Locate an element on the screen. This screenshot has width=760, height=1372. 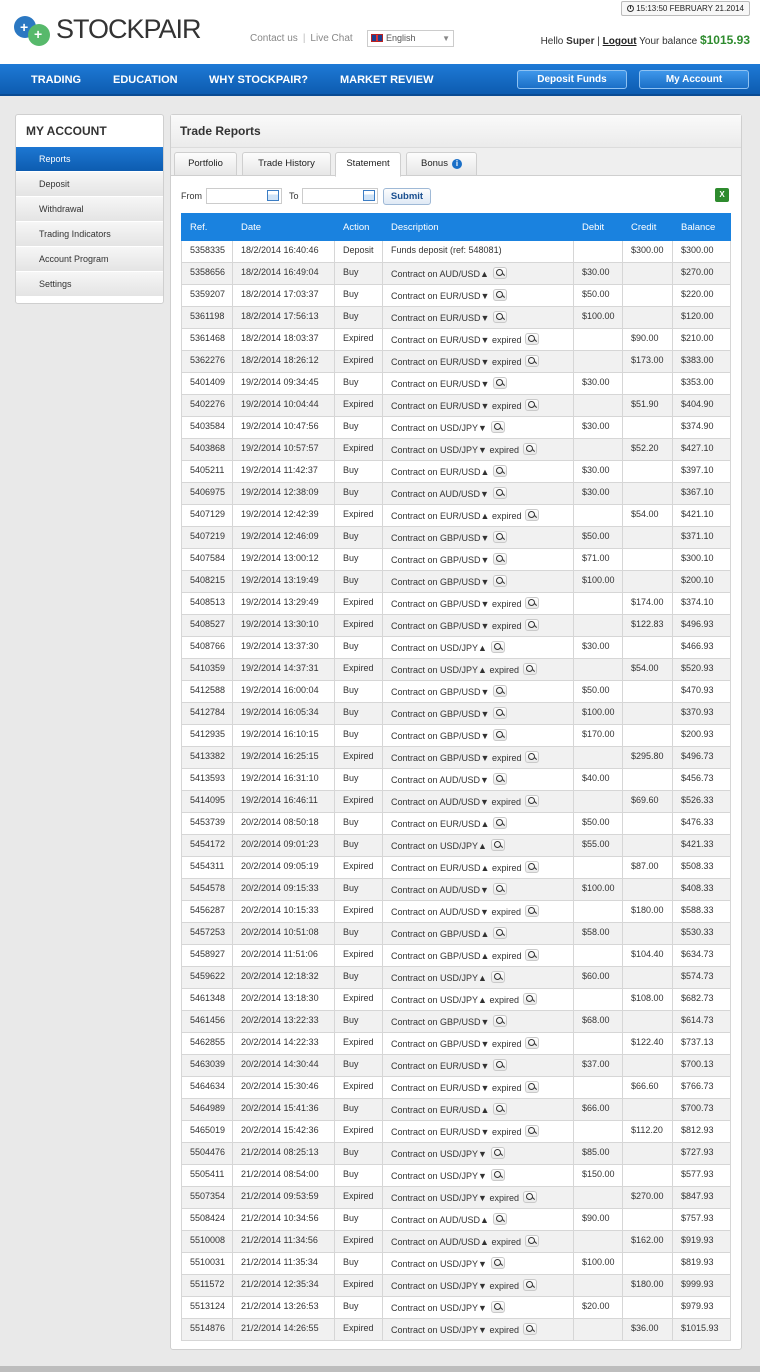
tab-bonus: Bonus i is located at coordinates (441, 164).